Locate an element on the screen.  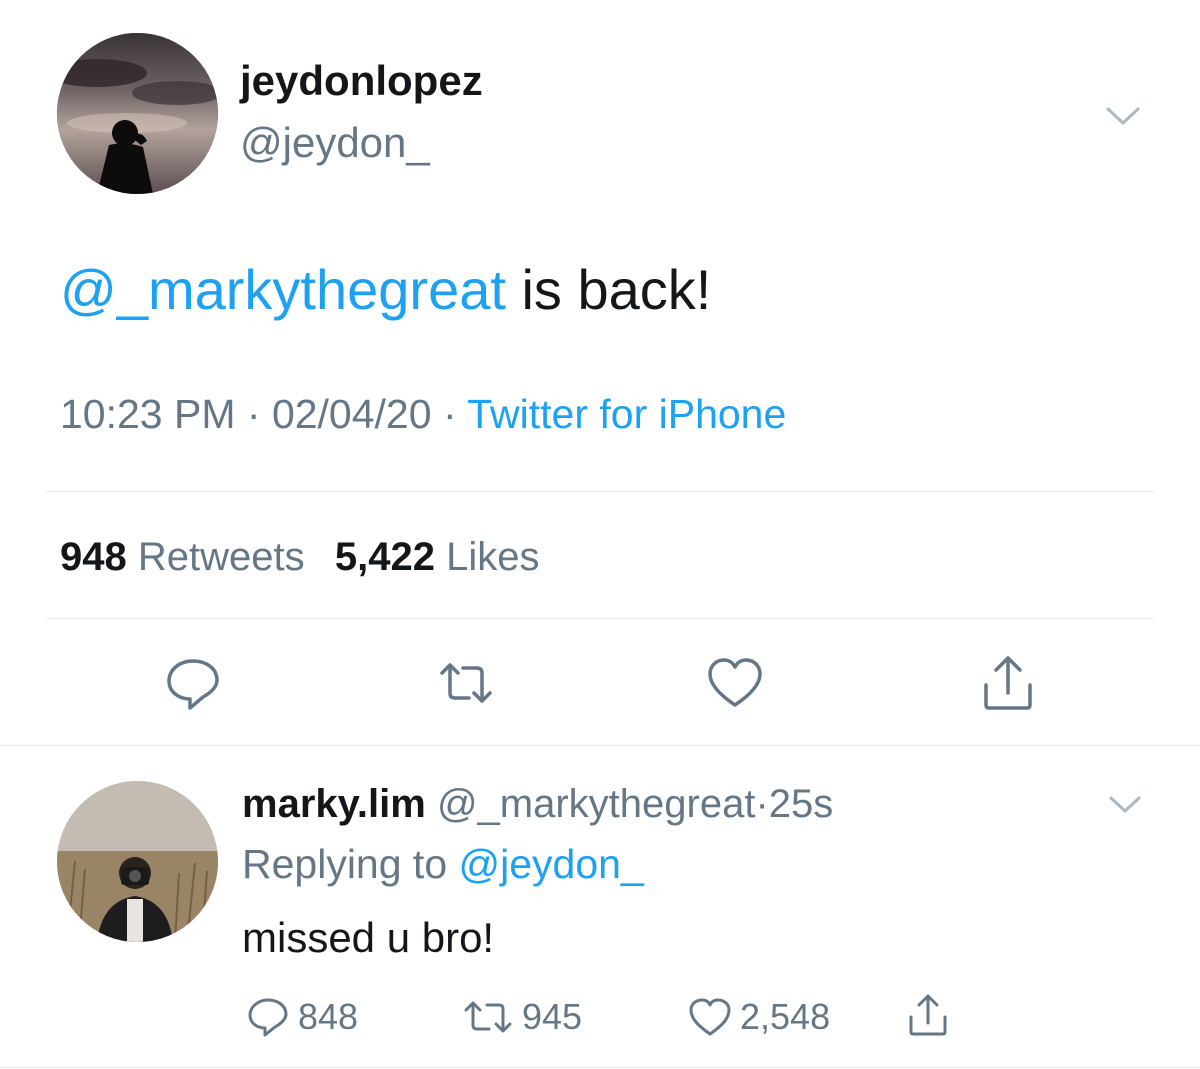
reply-display-name: marky.lim is located at coordinates (334, 804).